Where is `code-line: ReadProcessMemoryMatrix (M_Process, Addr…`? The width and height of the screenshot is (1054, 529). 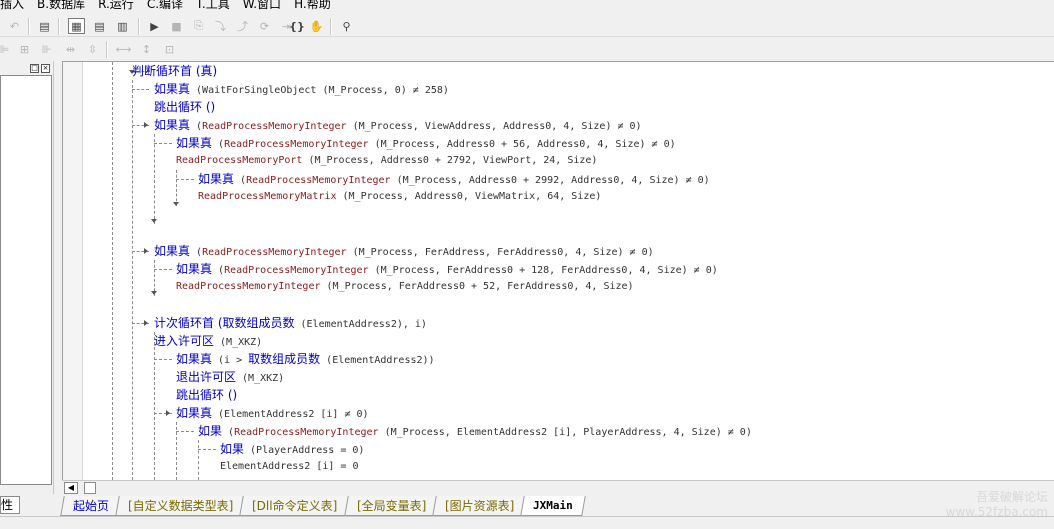 code-line: ReadProcessMemoryMatrix (M_Process, Addr… is located at coordinates (399, 197).